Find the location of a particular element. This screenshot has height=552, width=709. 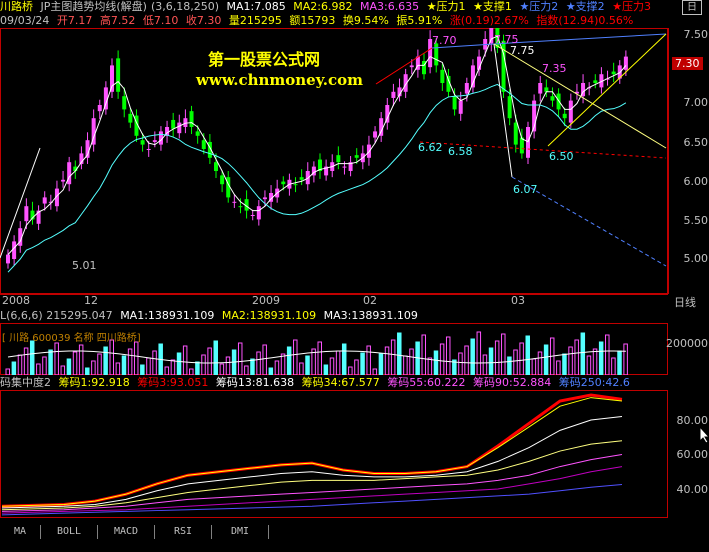

stock-name: 川路桥 is located at coordinates (16, 6).